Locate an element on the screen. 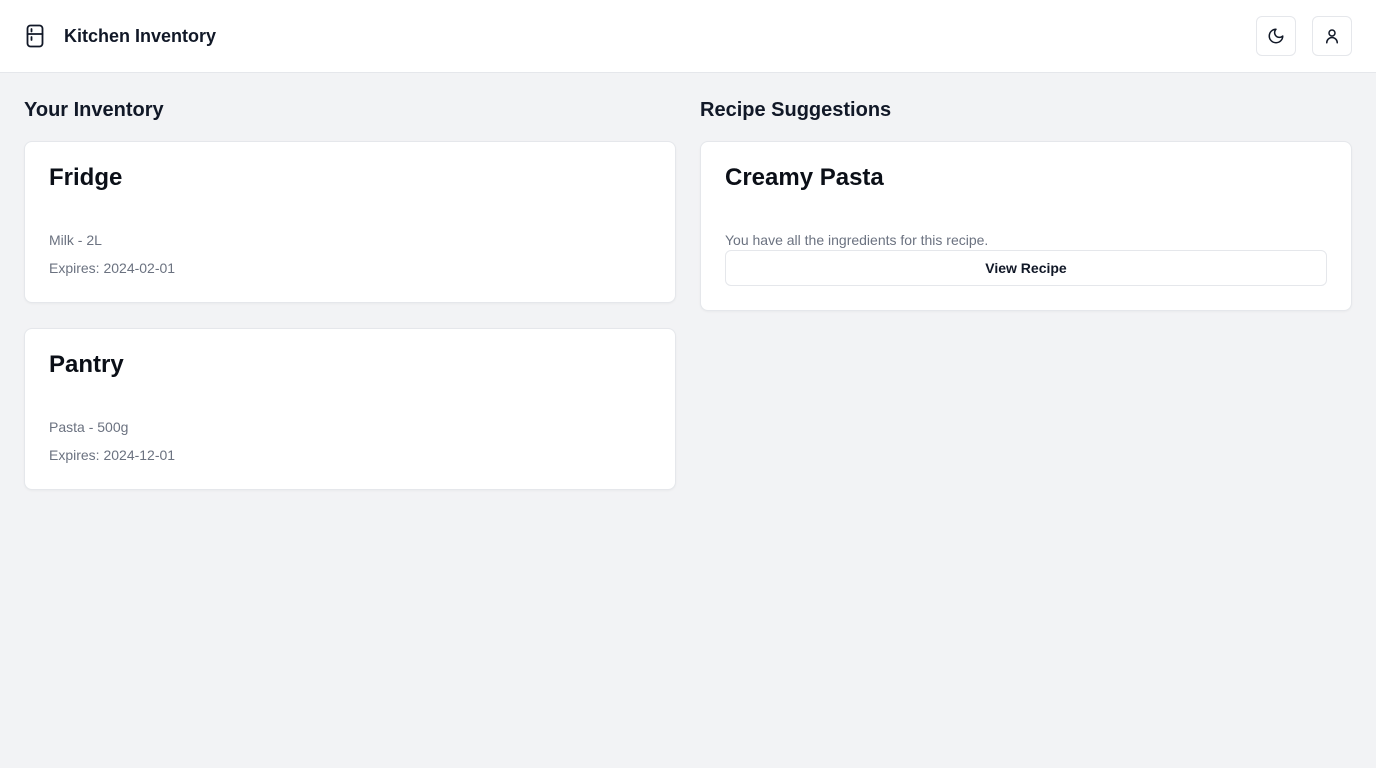 This screenshot has width=1376, height=768. item-quantity: Pasta - 500g is located at coordinates (89, 427).